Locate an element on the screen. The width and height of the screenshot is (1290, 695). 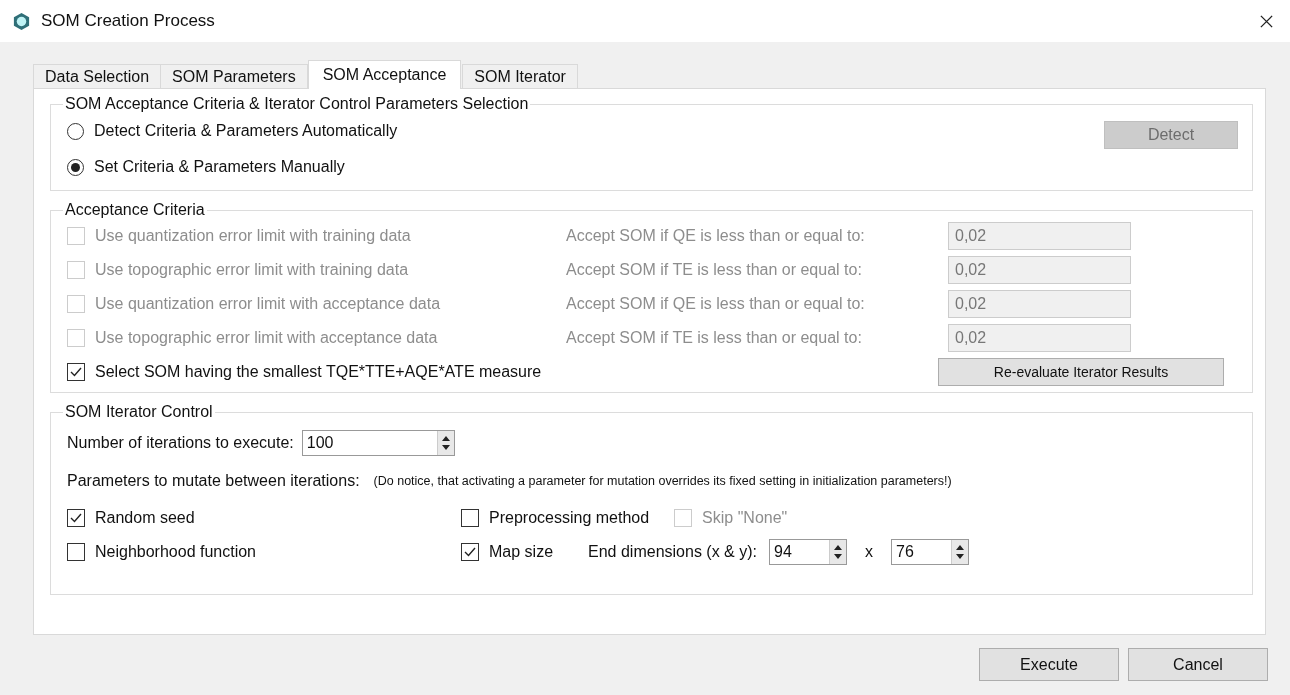
radio-label: Detect Criteria & Parameters Automatically is located at coordinates (246, 131).